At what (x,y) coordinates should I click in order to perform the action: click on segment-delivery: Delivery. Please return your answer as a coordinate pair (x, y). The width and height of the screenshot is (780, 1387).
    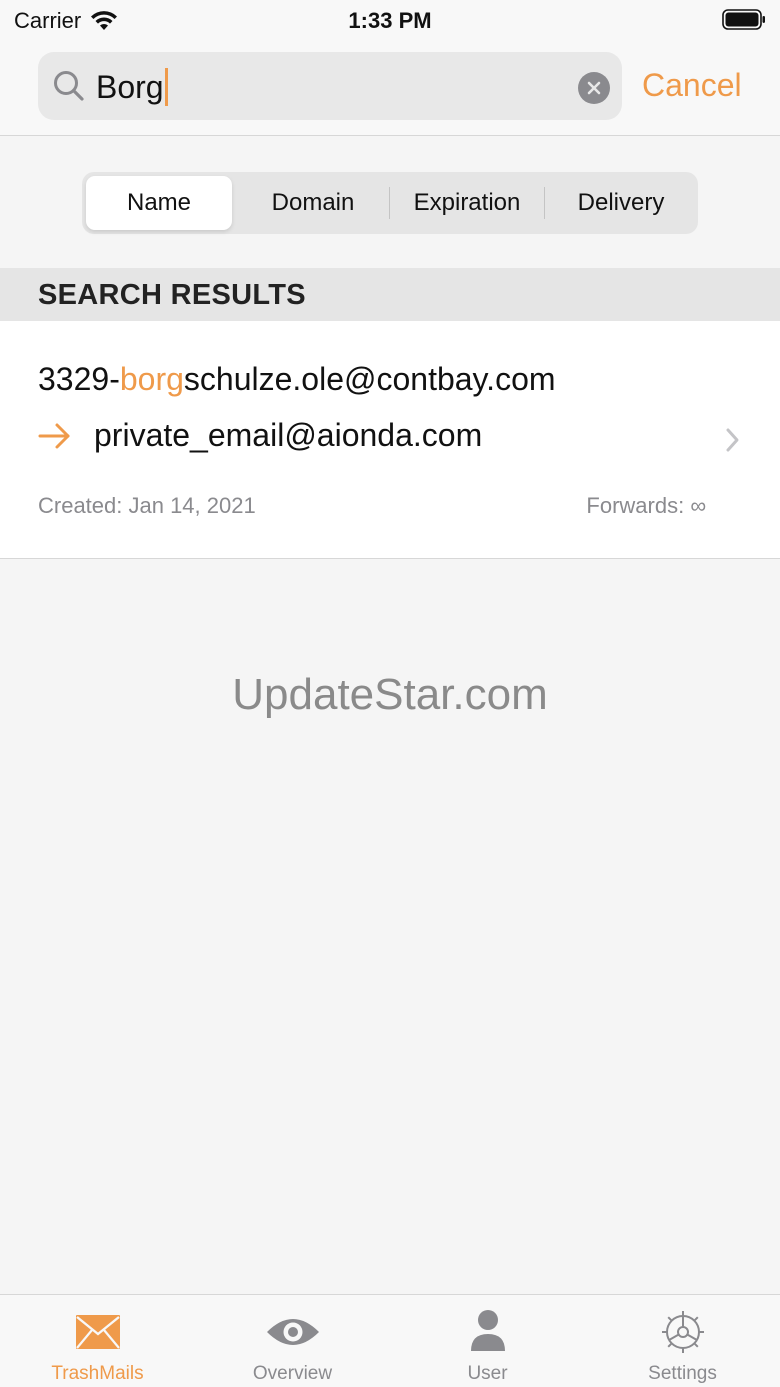
    Looking at the image, I should click on (621, 203).